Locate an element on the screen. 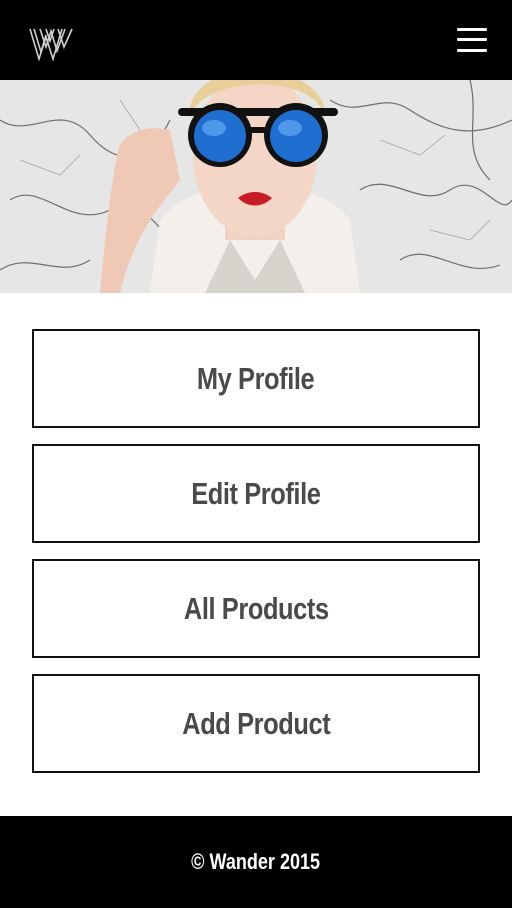  edit-profile-label: Edit Profile is located at coordinates (256, 493).